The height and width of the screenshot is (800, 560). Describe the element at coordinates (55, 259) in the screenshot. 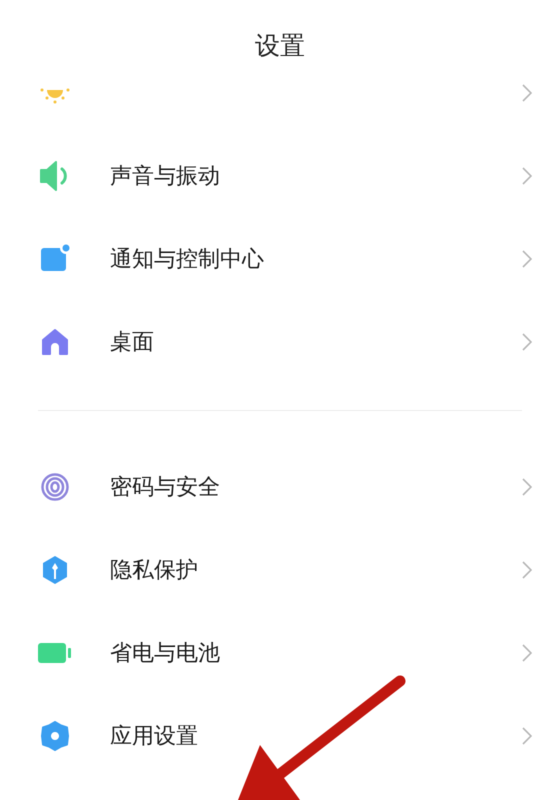

I see `notification-icon` at that location.